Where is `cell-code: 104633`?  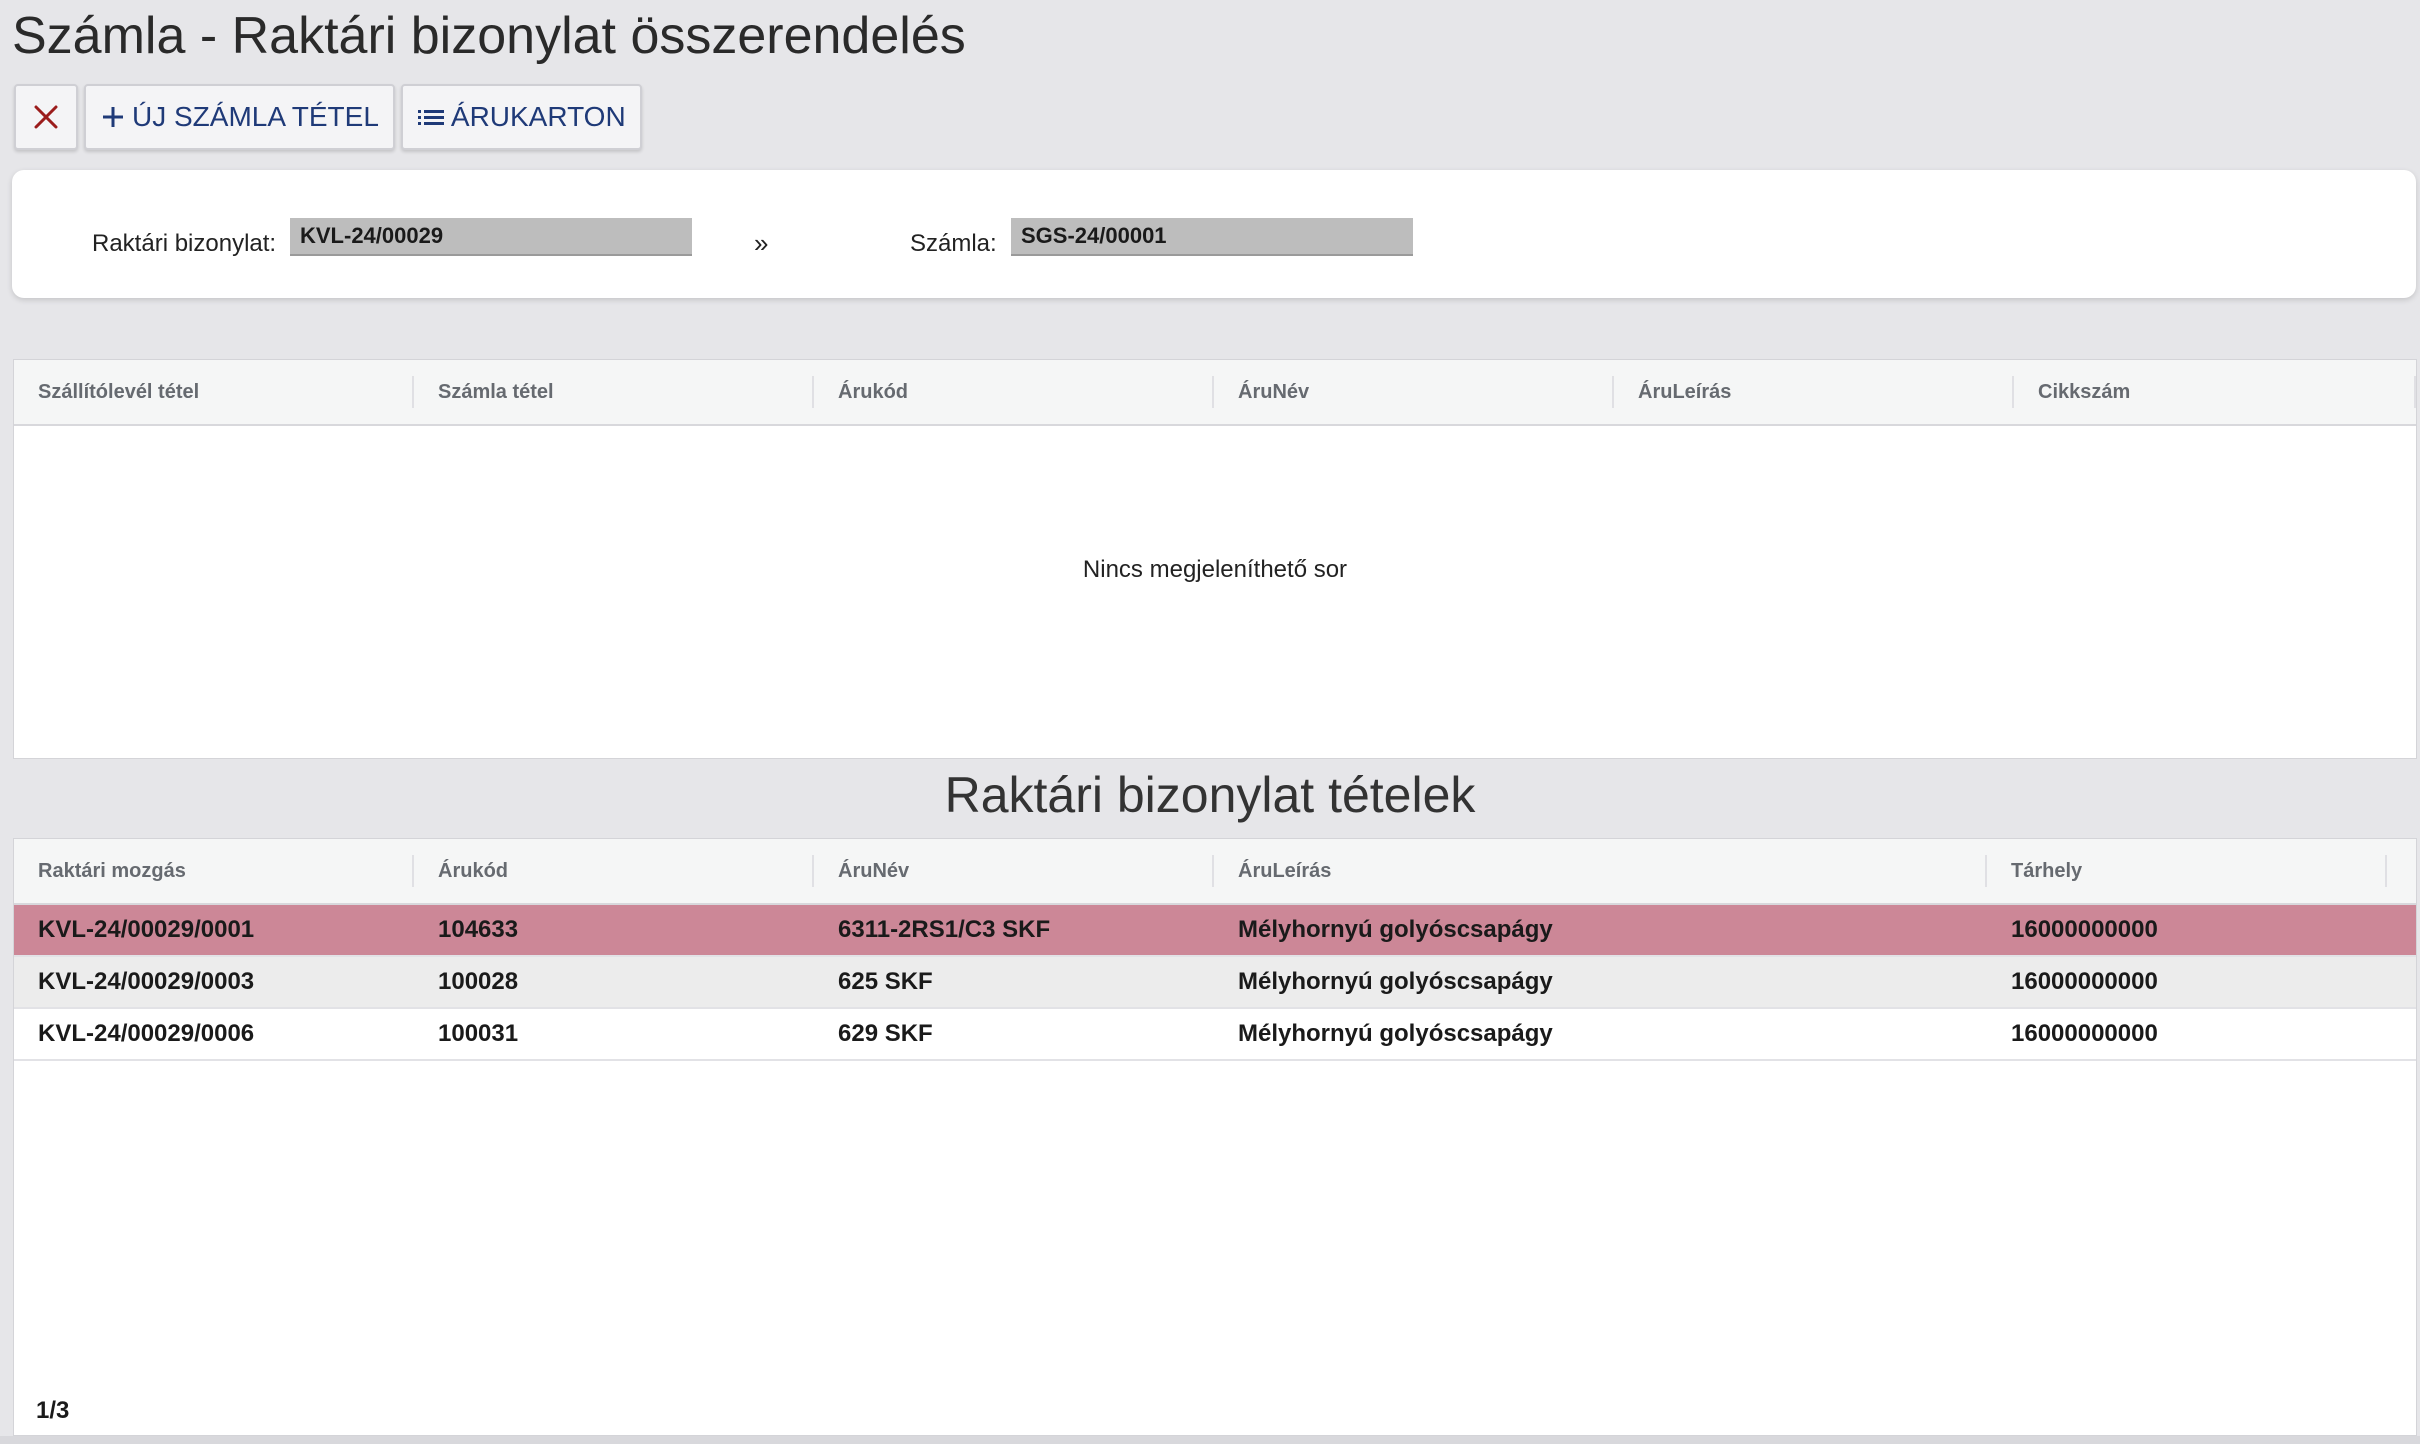 cell-code: 104633 is located at coordinates (478, 929).